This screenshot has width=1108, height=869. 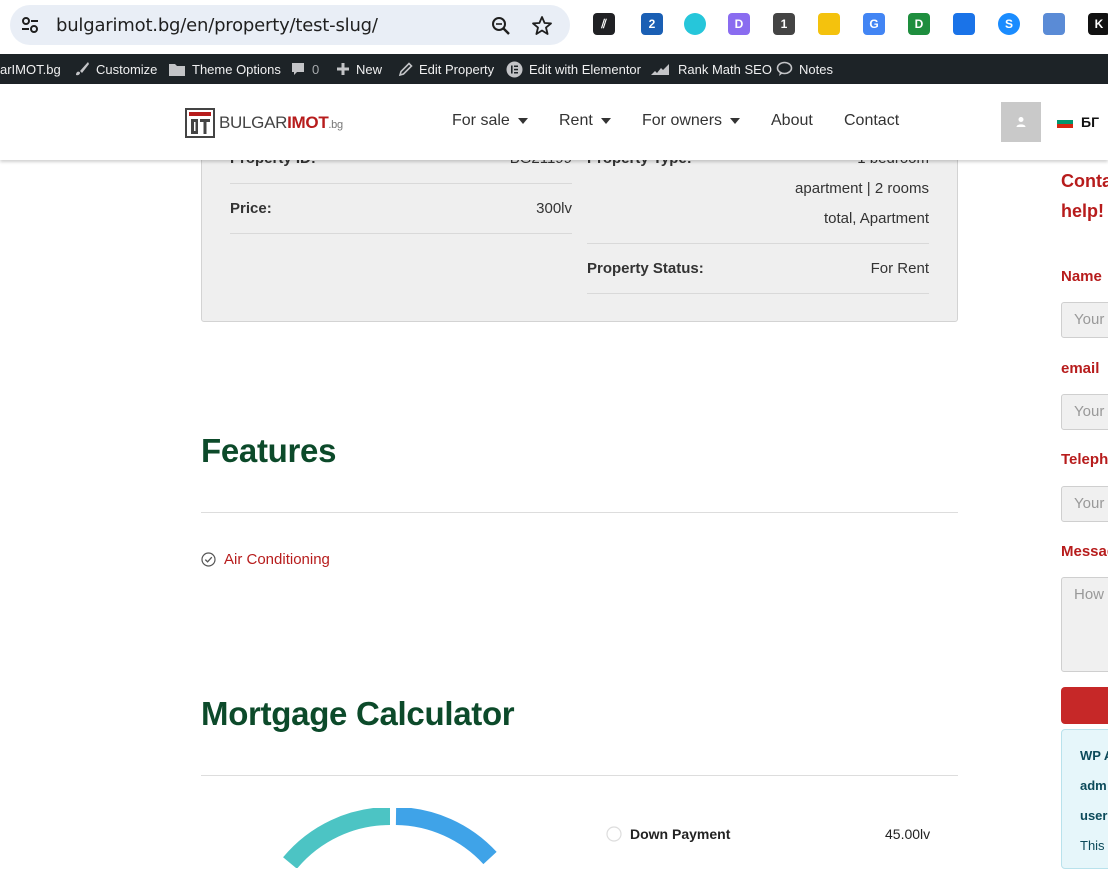 I want to click on telephone-input: Your, so click(x=1084, y=504).